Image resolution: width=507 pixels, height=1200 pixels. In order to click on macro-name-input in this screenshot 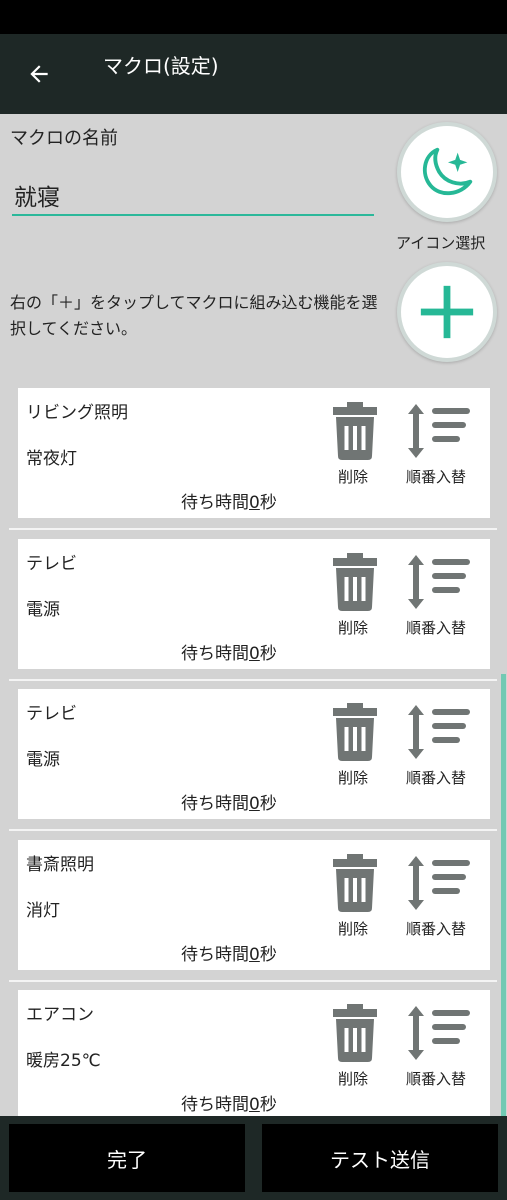, I will do `click(193, 196)`.